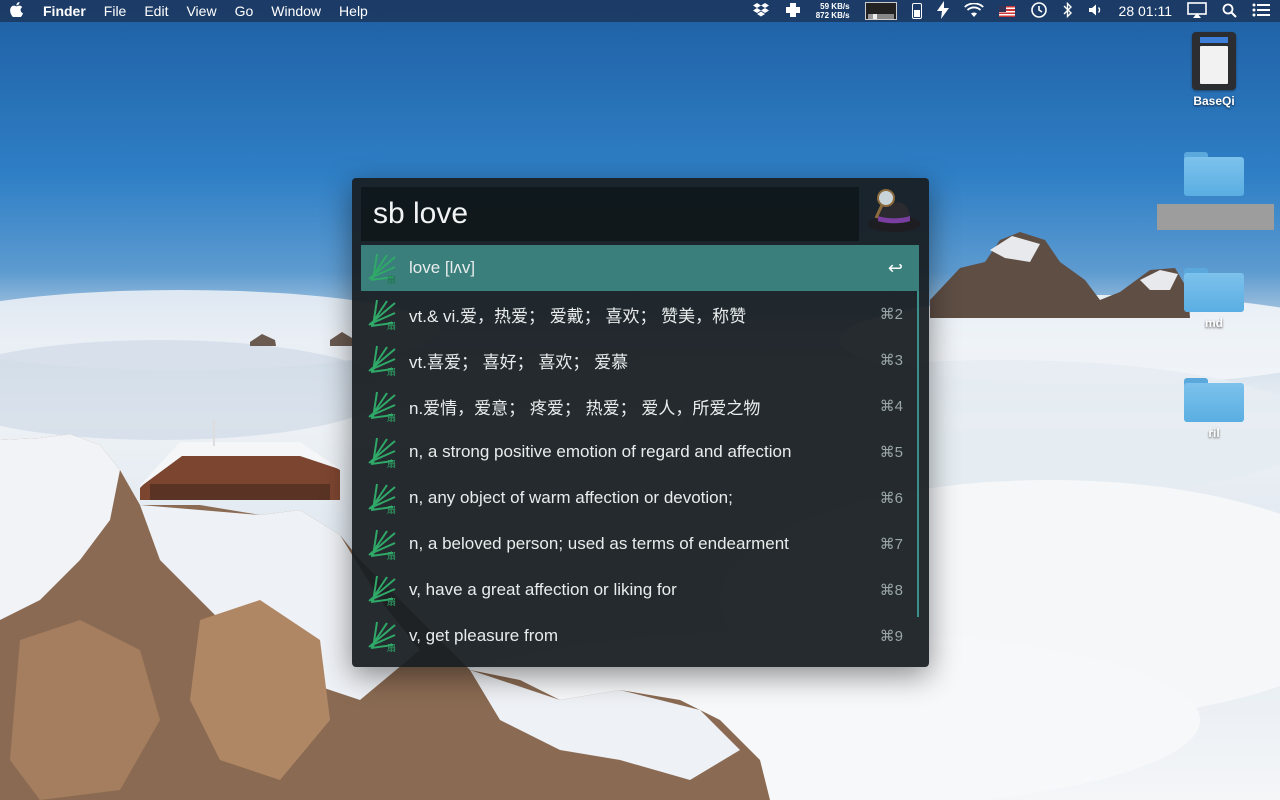 The width and height of the screenshot is (1280, 800). What do you see at coordinates (1039, 11) in the screenshot?
I see `time-machine-icon` at bounding box center [1039, 11].